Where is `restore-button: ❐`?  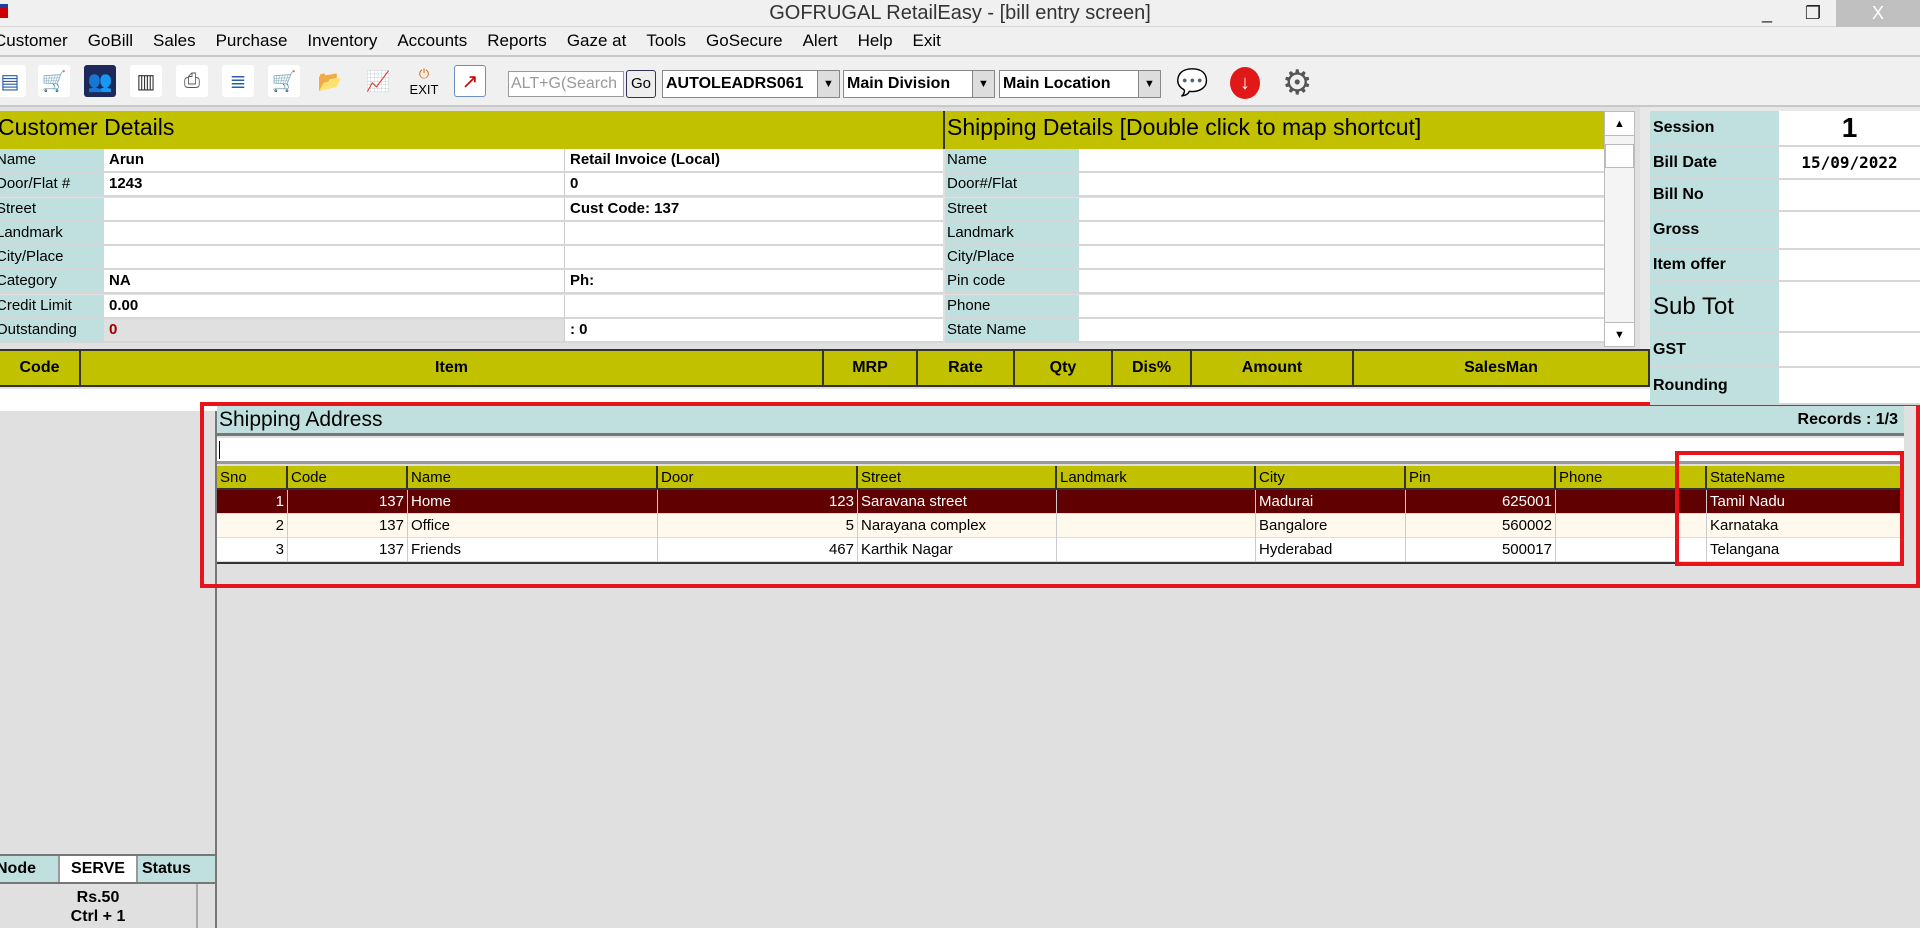
restore-button: ❐ is located at coordinates (1813, 13).